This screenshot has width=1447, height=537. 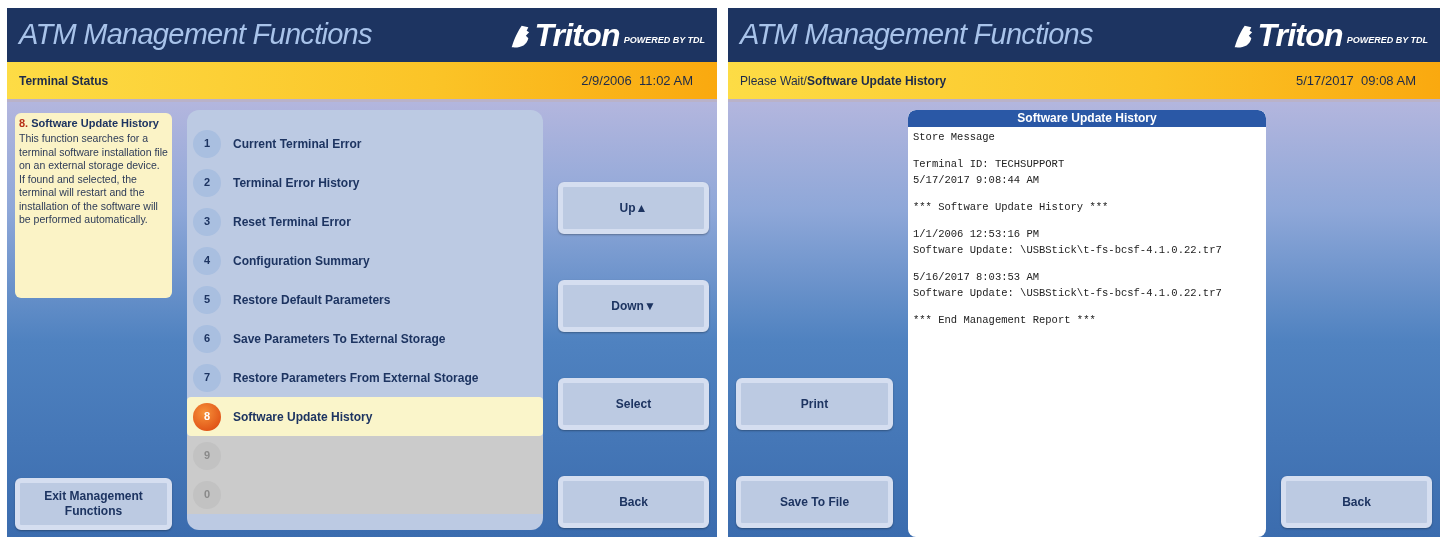 I want to click on report-line: *** End Management Report ***, so click(x=1005, y=320).